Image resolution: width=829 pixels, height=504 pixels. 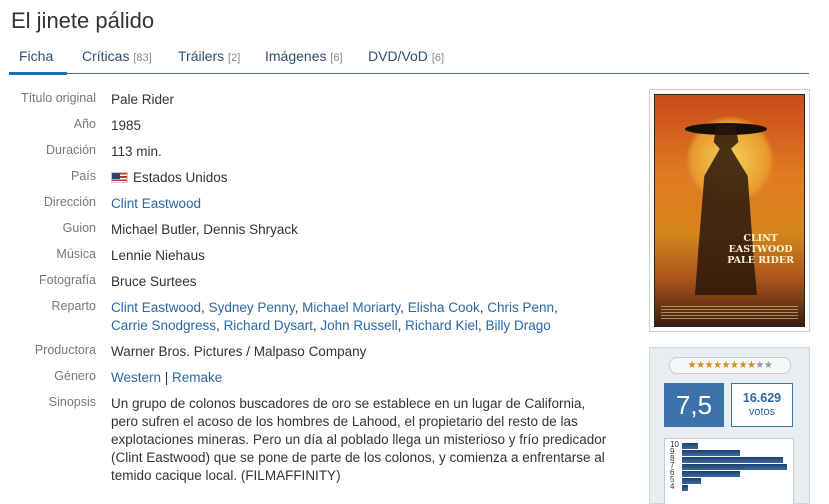 I want to click on average-rating: 7,5, so click(x=694, y=405).